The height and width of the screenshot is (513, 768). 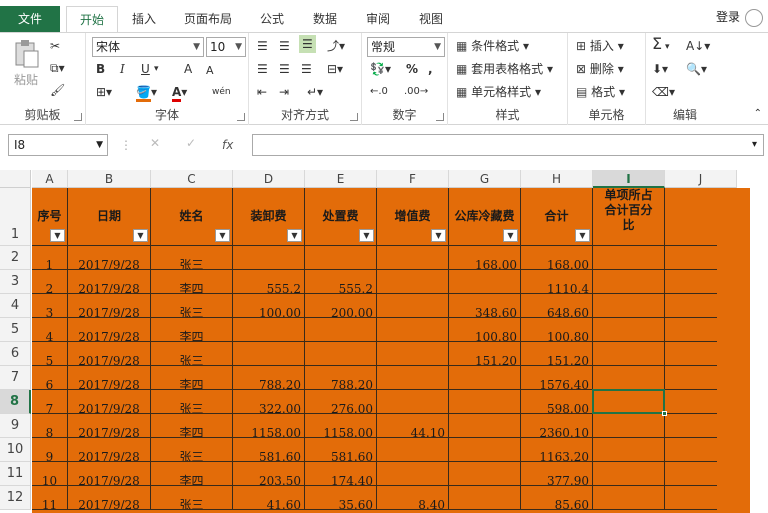 I want to click on font-name-combo: 宋体 ▼, so click(x=148, y=47).